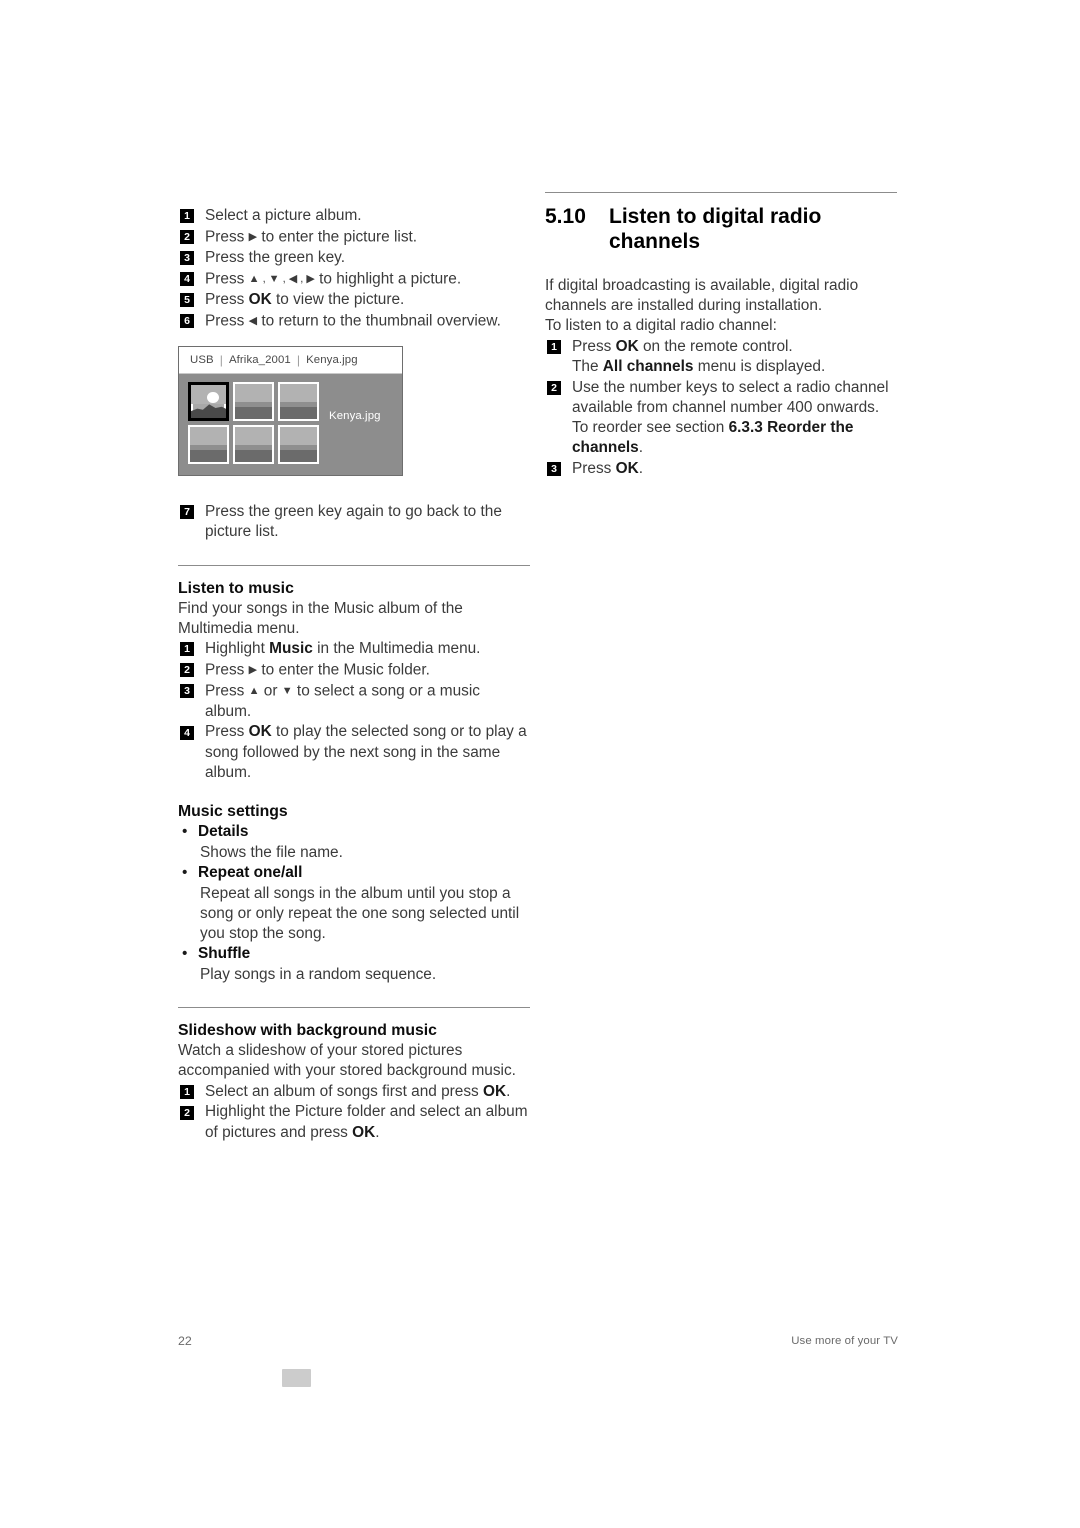  Describe the element at coordinates (187, 300) in the screenshot. I see `step-number: 5` at that location.